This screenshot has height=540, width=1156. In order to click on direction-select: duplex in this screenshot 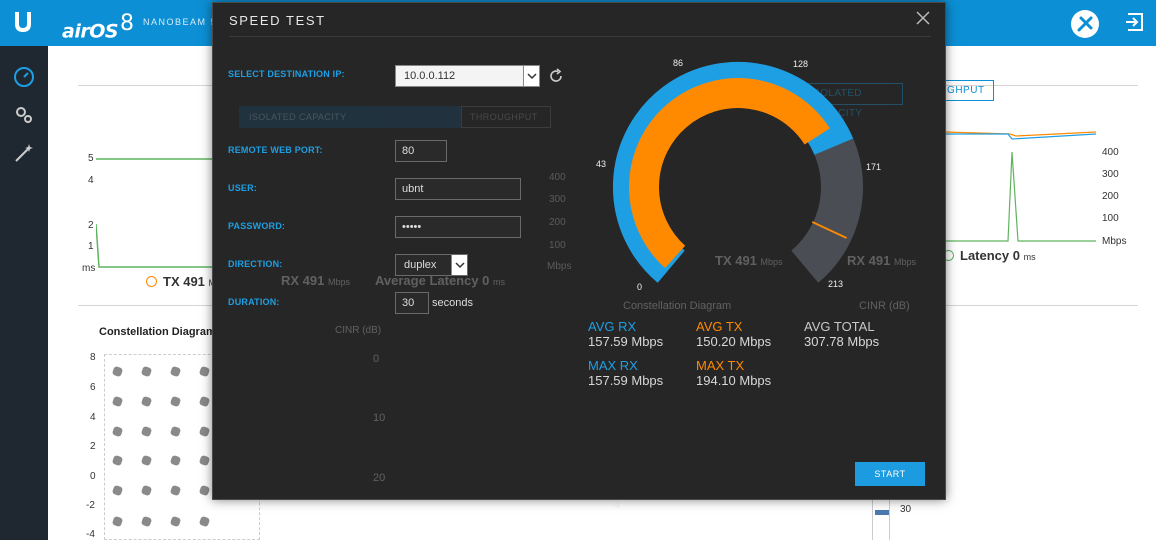, I will do `click(431, 265)`.